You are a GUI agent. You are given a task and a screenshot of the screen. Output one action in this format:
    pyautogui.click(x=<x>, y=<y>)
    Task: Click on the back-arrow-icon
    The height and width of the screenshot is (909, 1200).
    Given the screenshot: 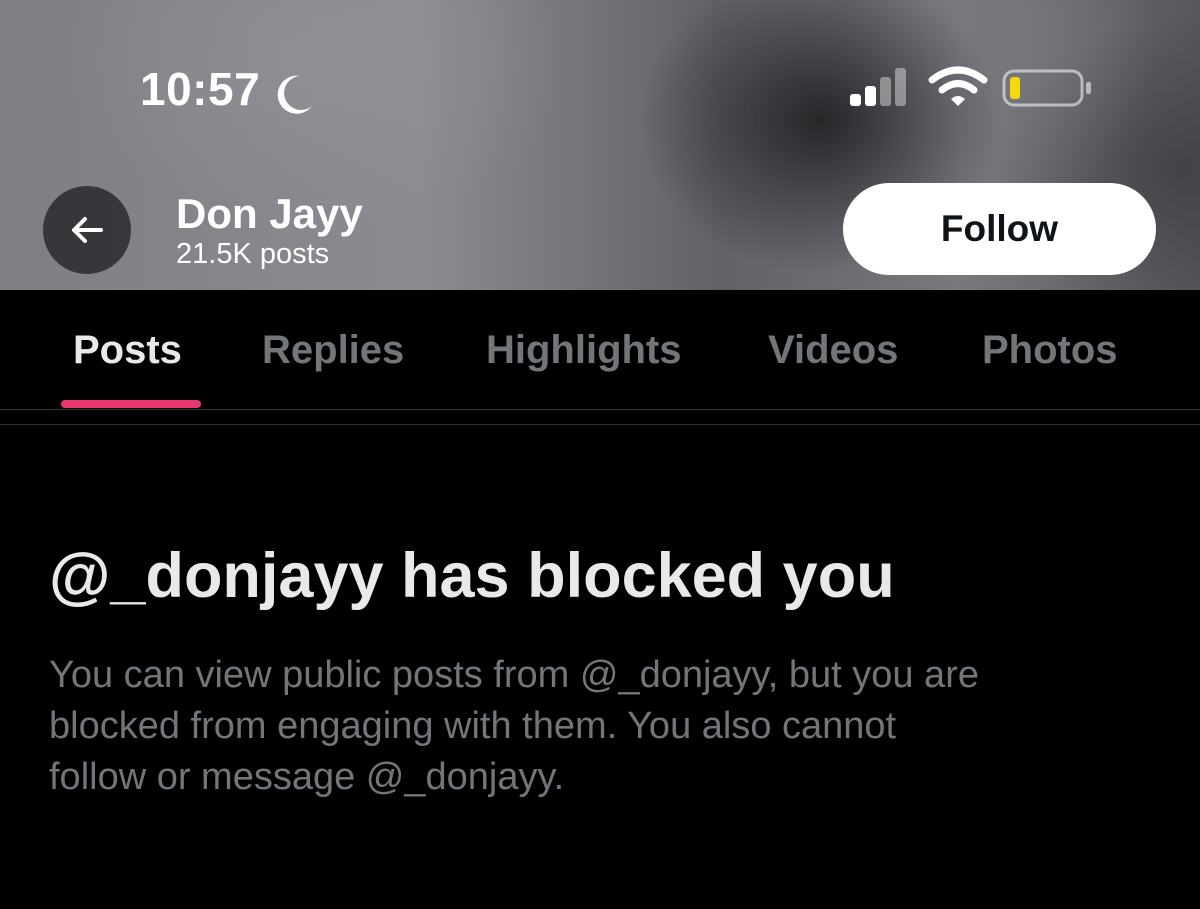 What is the action you would take?
    pyautogui.click(x=87, y=230)
    